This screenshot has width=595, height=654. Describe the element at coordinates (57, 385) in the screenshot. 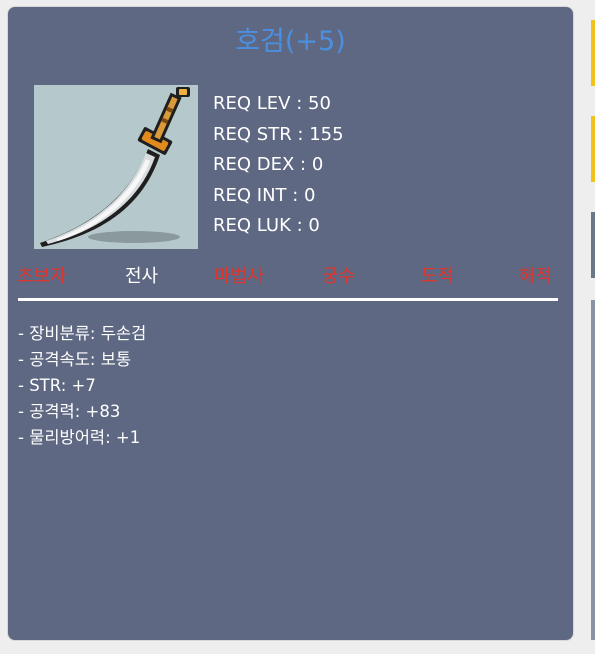

I see `stat-str: - STR: +7` at that location.